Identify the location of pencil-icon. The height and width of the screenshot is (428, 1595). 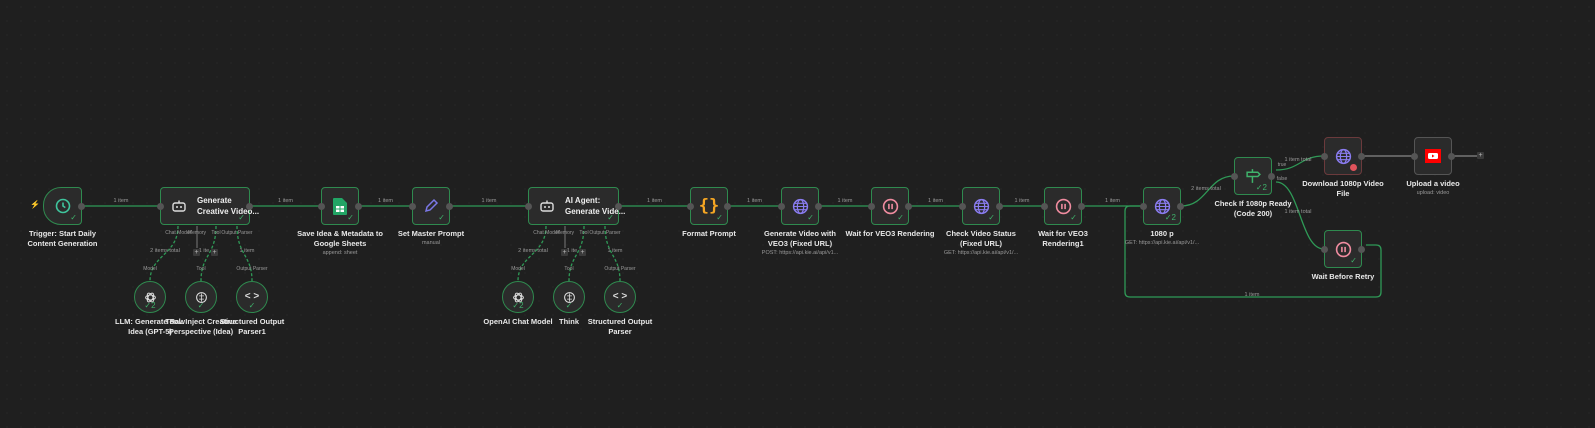
(431, 206).